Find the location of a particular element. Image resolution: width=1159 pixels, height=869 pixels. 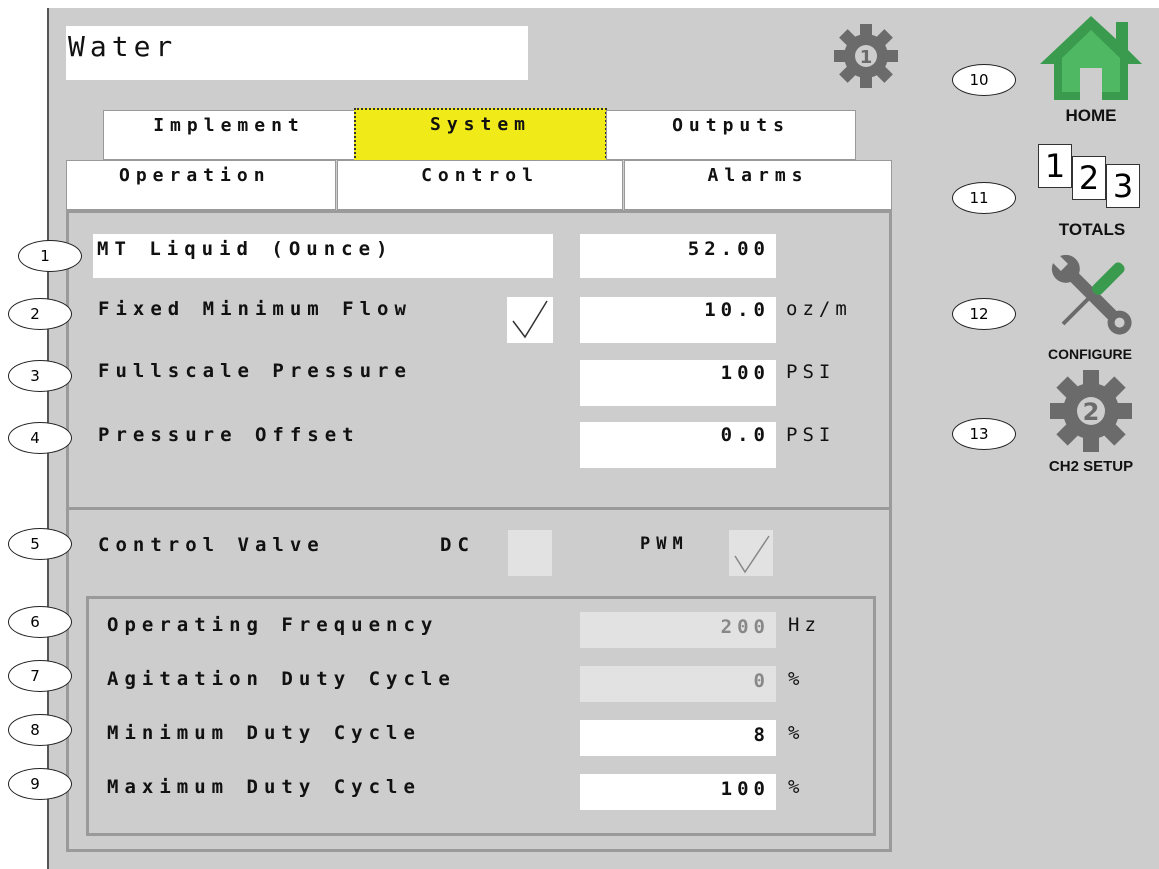

fullscale-pressure-label: Fullscale Pressure is located at coordinates (255, 371).